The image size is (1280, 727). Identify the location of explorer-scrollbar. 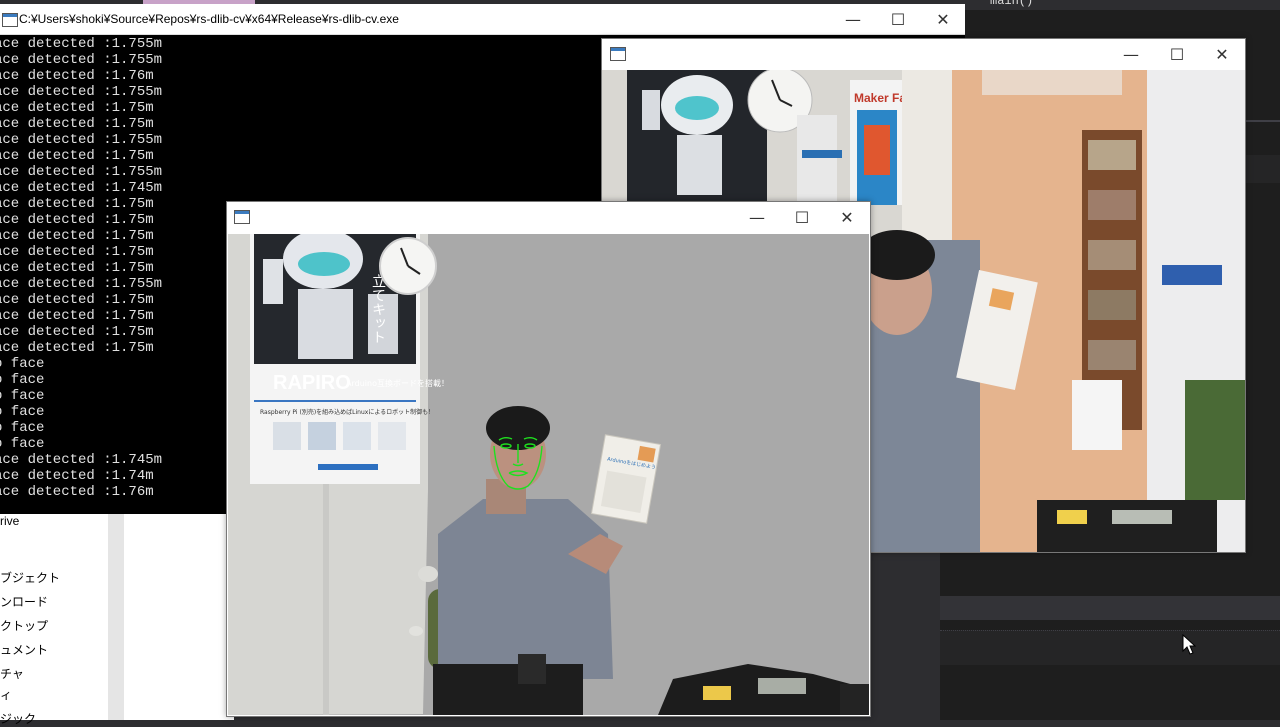
(116, 615).